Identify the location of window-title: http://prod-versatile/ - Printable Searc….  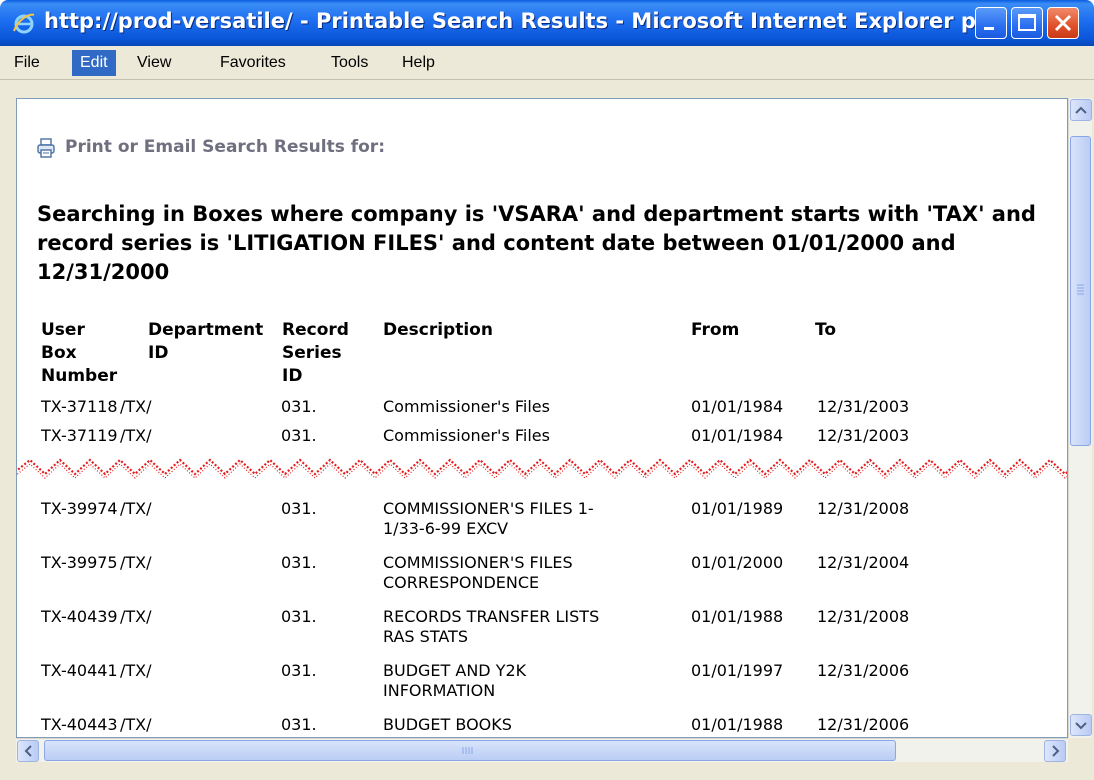
(522, 21).